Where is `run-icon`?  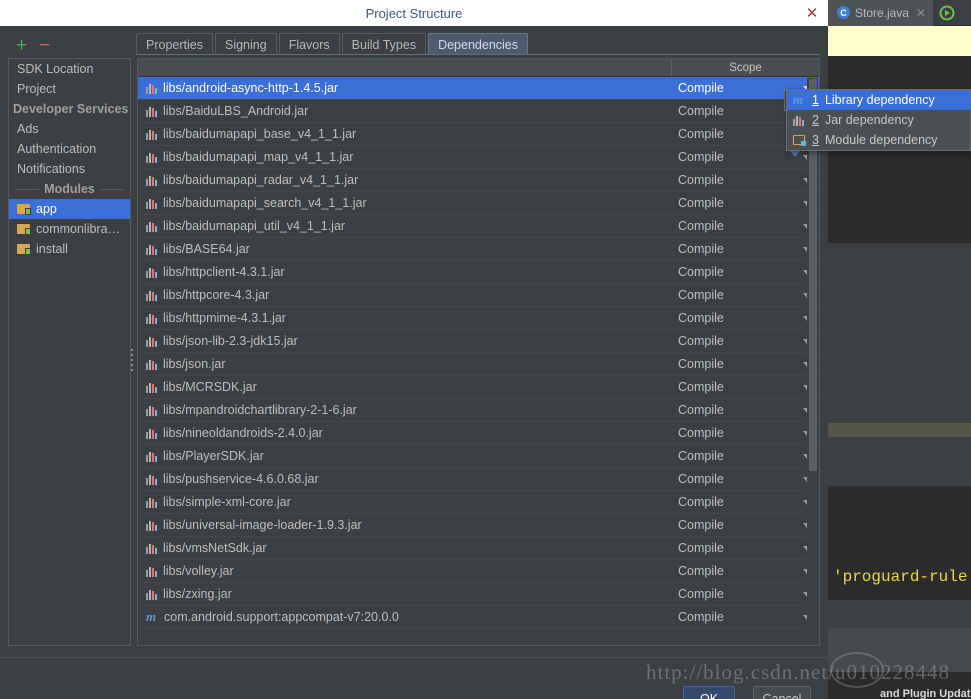 run-icon is located at coordinates (947, 13).